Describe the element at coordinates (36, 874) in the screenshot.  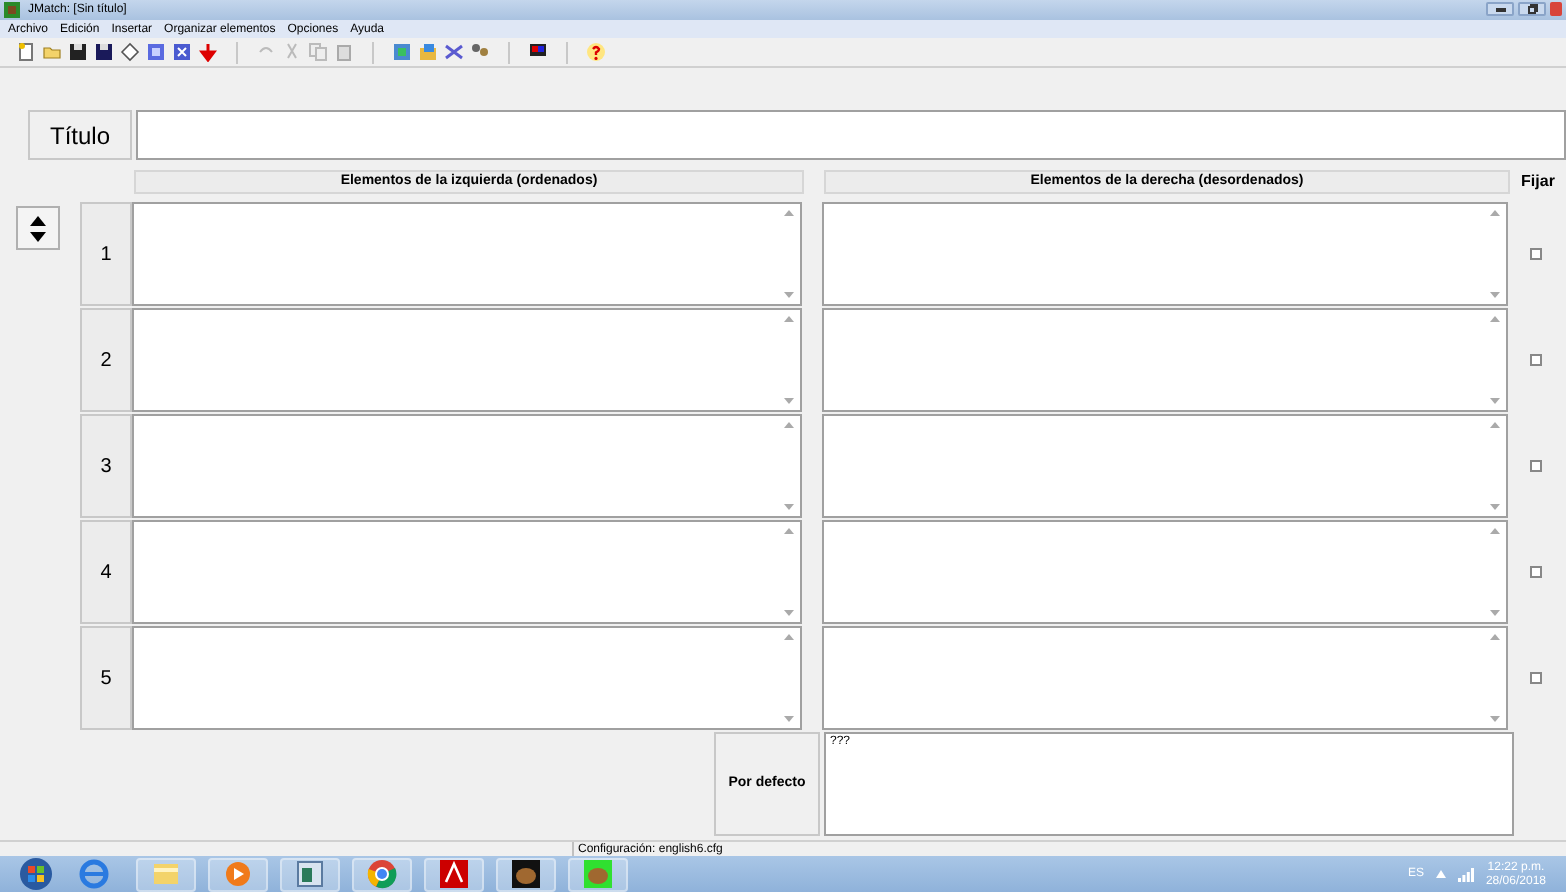
I see `start-button` at that location.